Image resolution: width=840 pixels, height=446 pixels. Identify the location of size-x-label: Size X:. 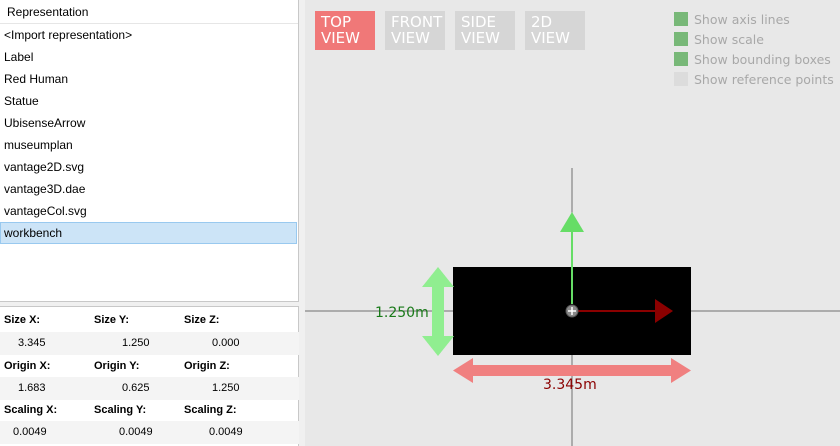
(22, 320).